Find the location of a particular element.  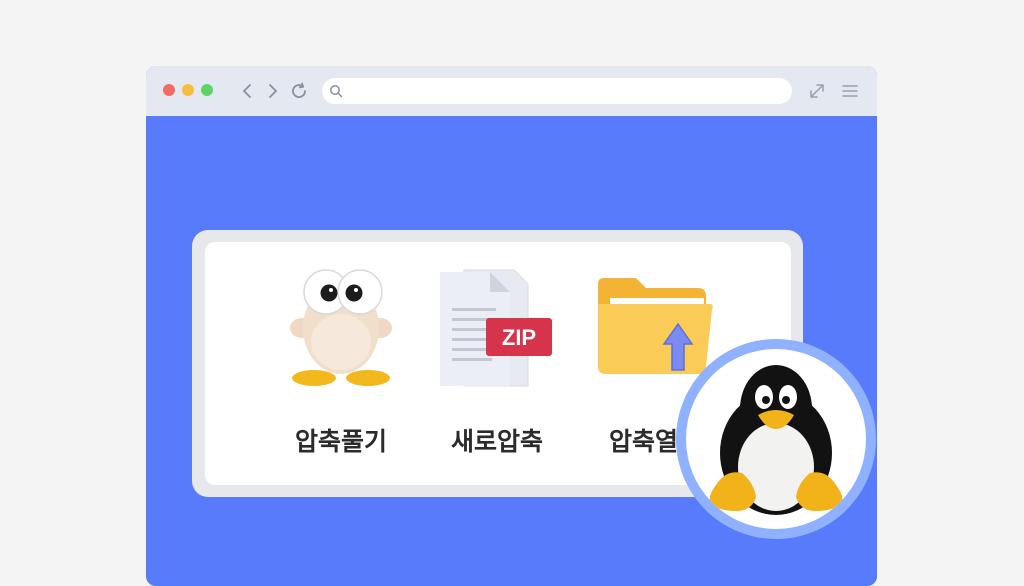

linux-badge is located at coordinates (776, 439).